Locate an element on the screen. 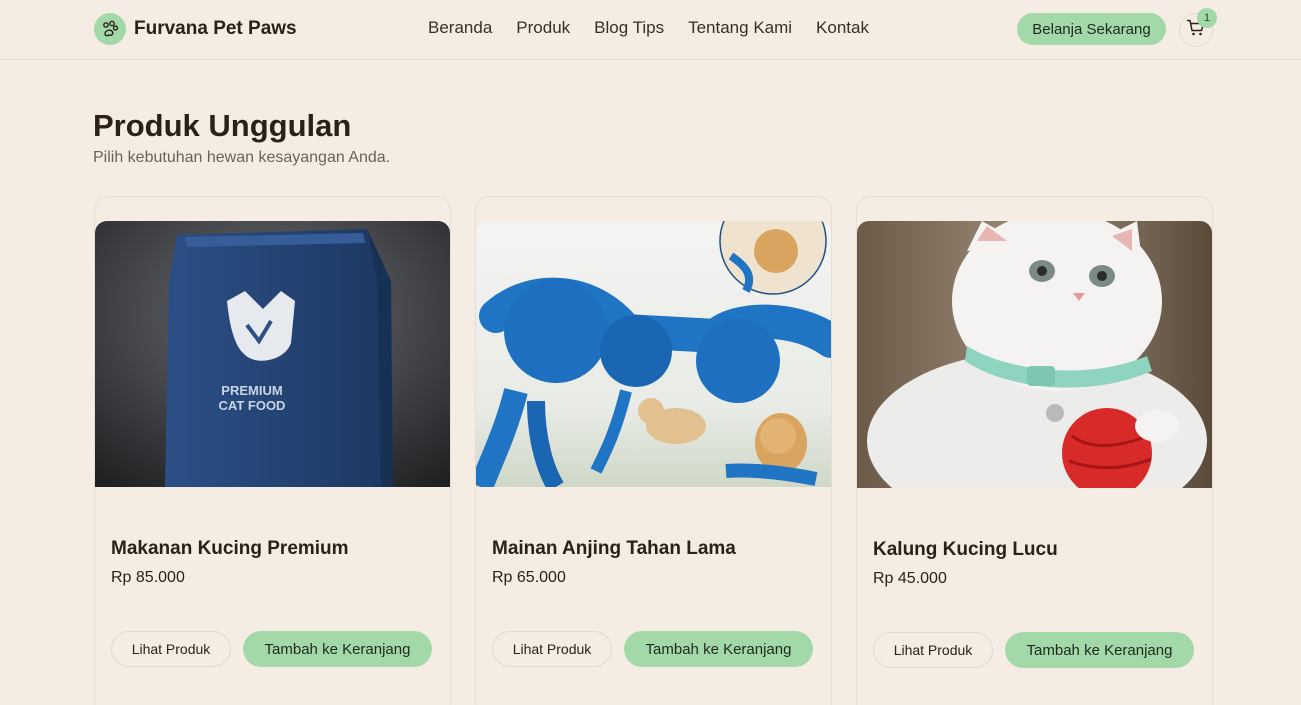  product-image-cat-food is located at coordinates (272, 354).